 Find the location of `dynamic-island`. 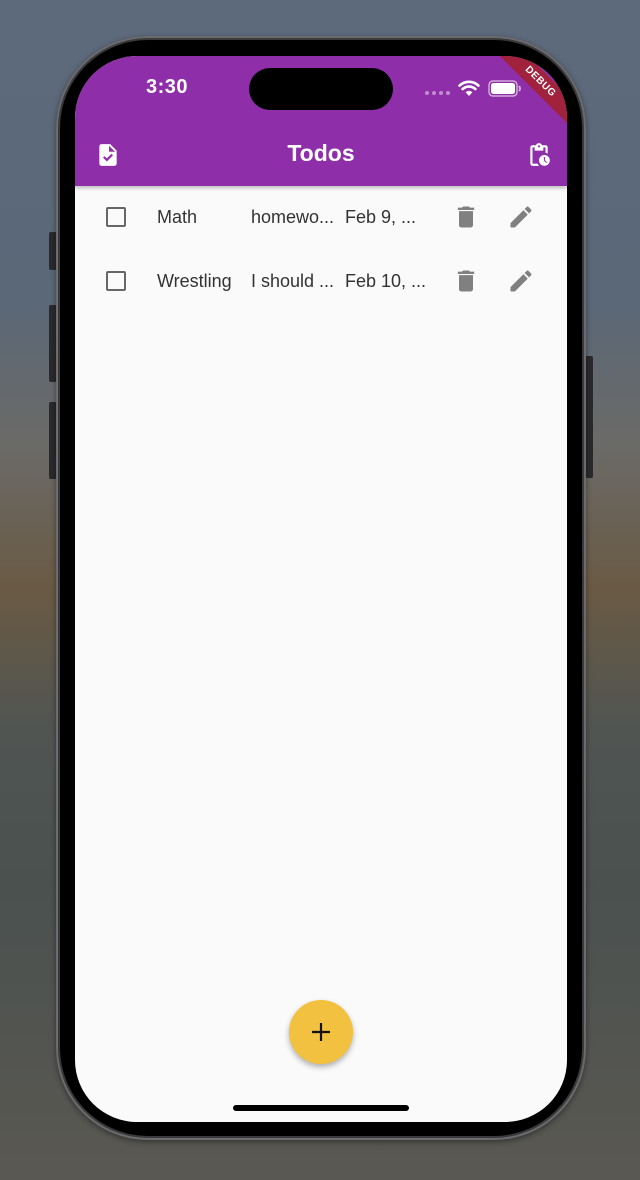

dynamic-island is located at coordinates (321, 89).